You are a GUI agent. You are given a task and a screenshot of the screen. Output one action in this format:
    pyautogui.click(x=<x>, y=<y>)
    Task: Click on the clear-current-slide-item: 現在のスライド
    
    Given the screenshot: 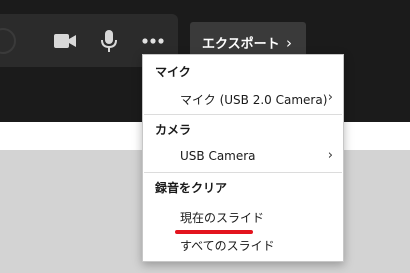 What is the action you would take?
    pyautogui.click(x=243, y=217)
    